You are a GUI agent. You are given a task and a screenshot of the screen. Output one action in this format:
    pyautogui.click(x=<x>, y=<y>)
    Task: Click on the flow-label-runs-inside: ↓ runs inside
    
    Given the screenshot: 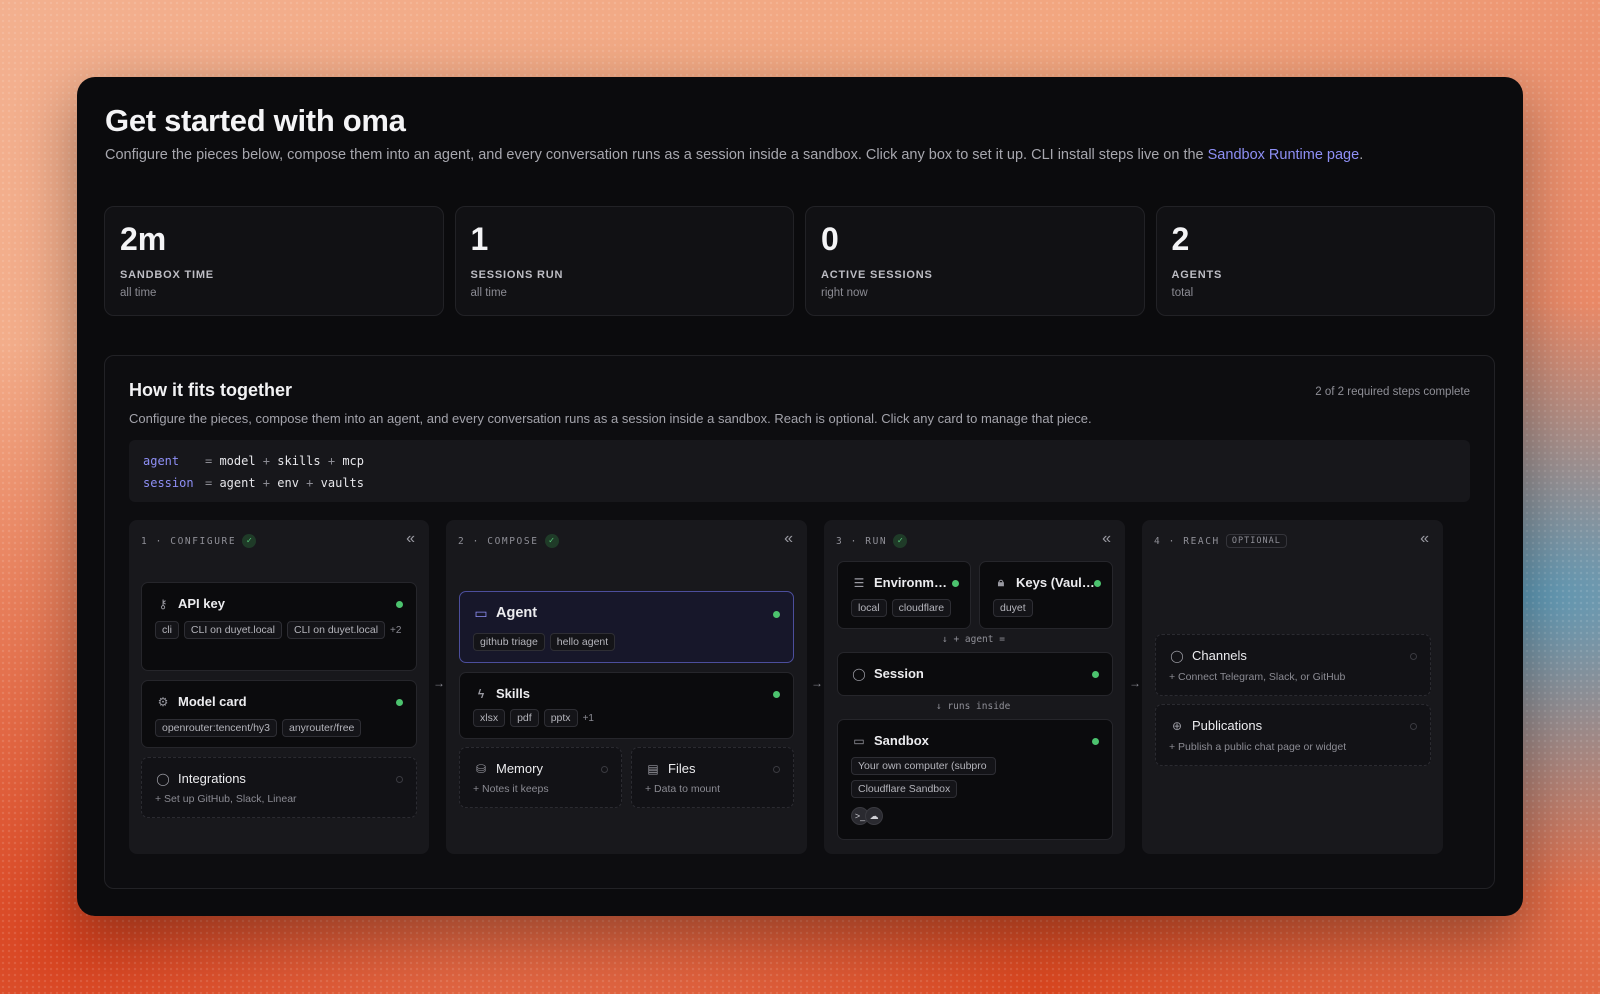 What is the action you would take?
    pyautogui.click(x=973, y=706)
    